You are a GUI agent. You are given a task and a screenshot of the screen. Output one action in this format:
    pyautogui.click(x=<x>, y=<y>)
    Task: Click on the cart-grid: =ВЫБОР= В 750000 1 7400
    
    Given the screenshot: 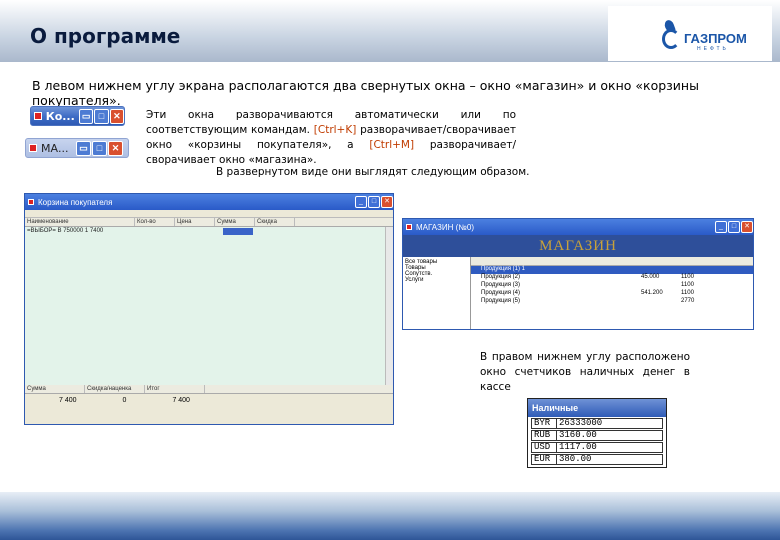 What is the action you would take?
    pyautogui.click(x=209, y=306)
    